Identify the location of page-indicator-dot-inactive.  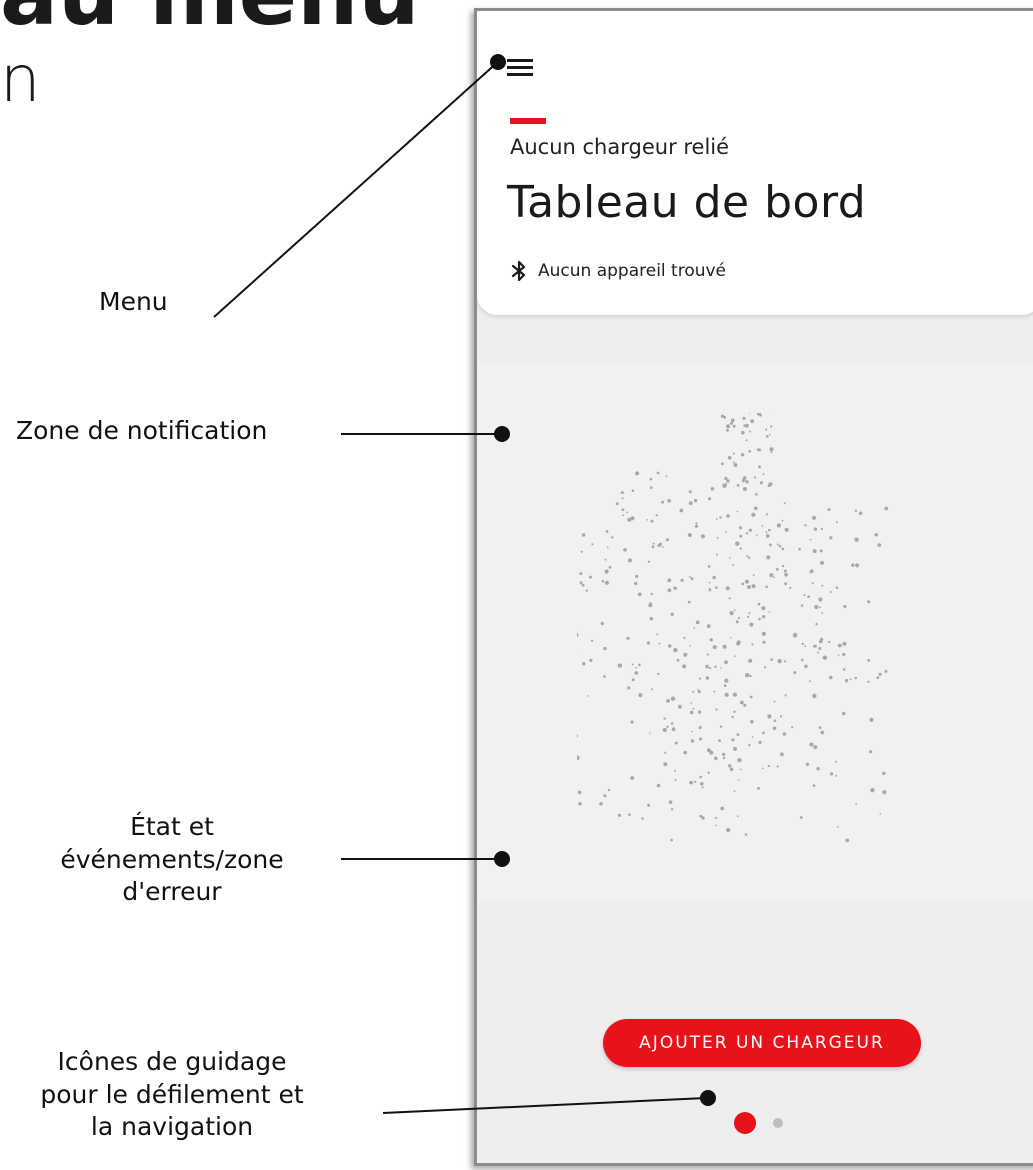
(778, 1123).